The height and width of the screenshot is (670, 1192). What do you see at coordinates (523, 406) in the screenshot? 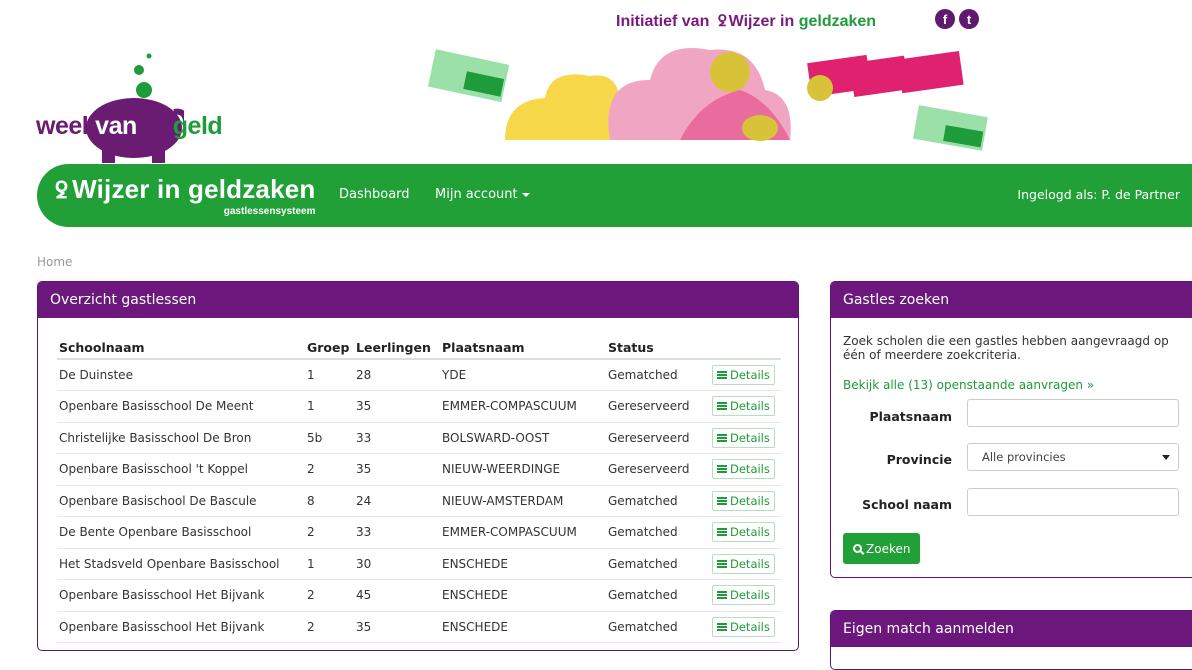
I see `cell-plaatsnaam: EMMER-COMPASCUUM` at bounding box center [523, 406].